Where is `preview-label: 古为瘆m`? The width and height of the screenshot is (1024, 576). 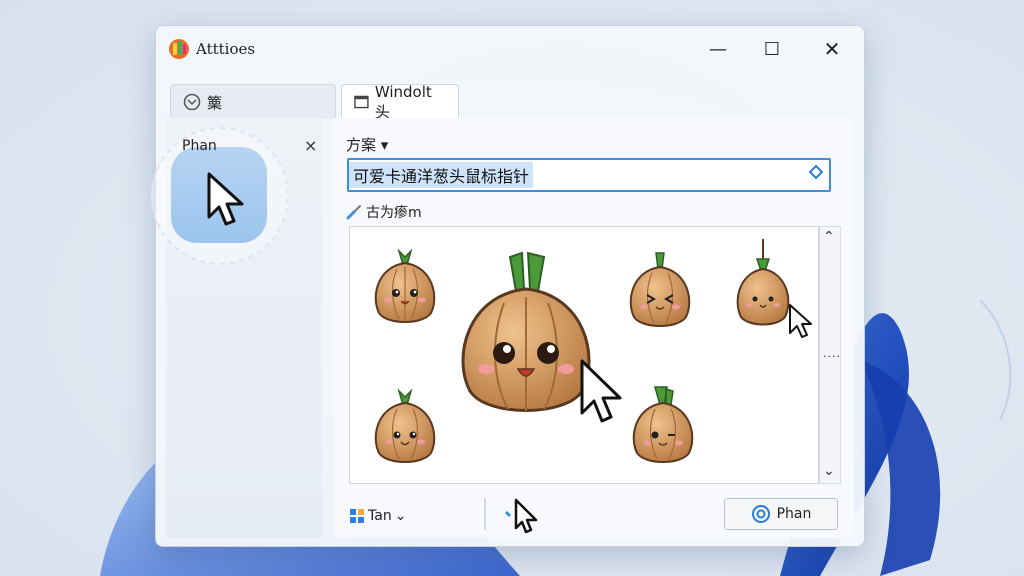
preview-label: 古为瘆m is located at coordinates (384, 212).